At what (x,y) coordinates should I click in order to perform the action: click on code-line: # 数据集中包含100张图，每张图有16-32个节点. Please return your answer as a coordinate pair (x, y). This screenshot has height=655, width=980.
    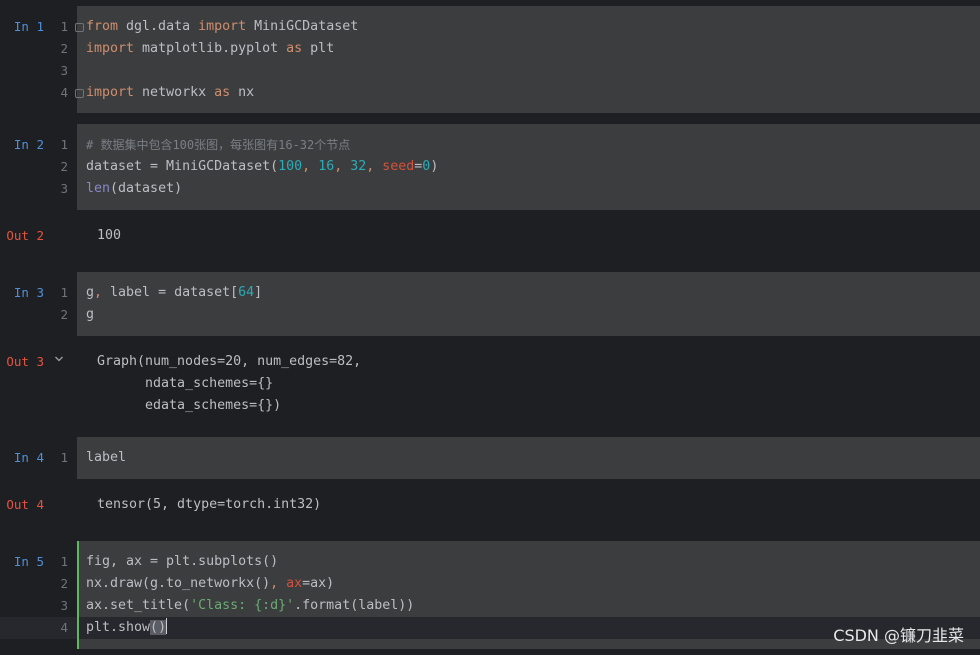
    Looking at the image, I should click on (218, 145).